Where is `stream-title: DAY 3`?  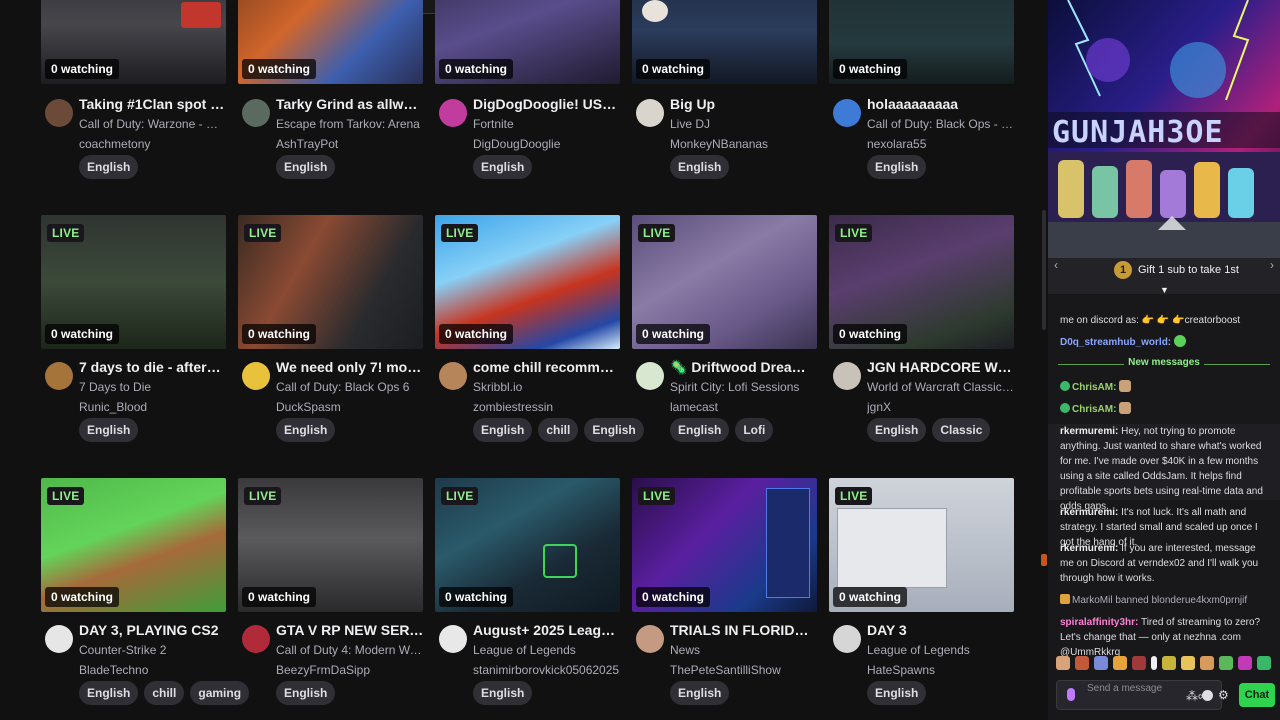 stream-title: DAY 3 is located at coordinates (941, 630).